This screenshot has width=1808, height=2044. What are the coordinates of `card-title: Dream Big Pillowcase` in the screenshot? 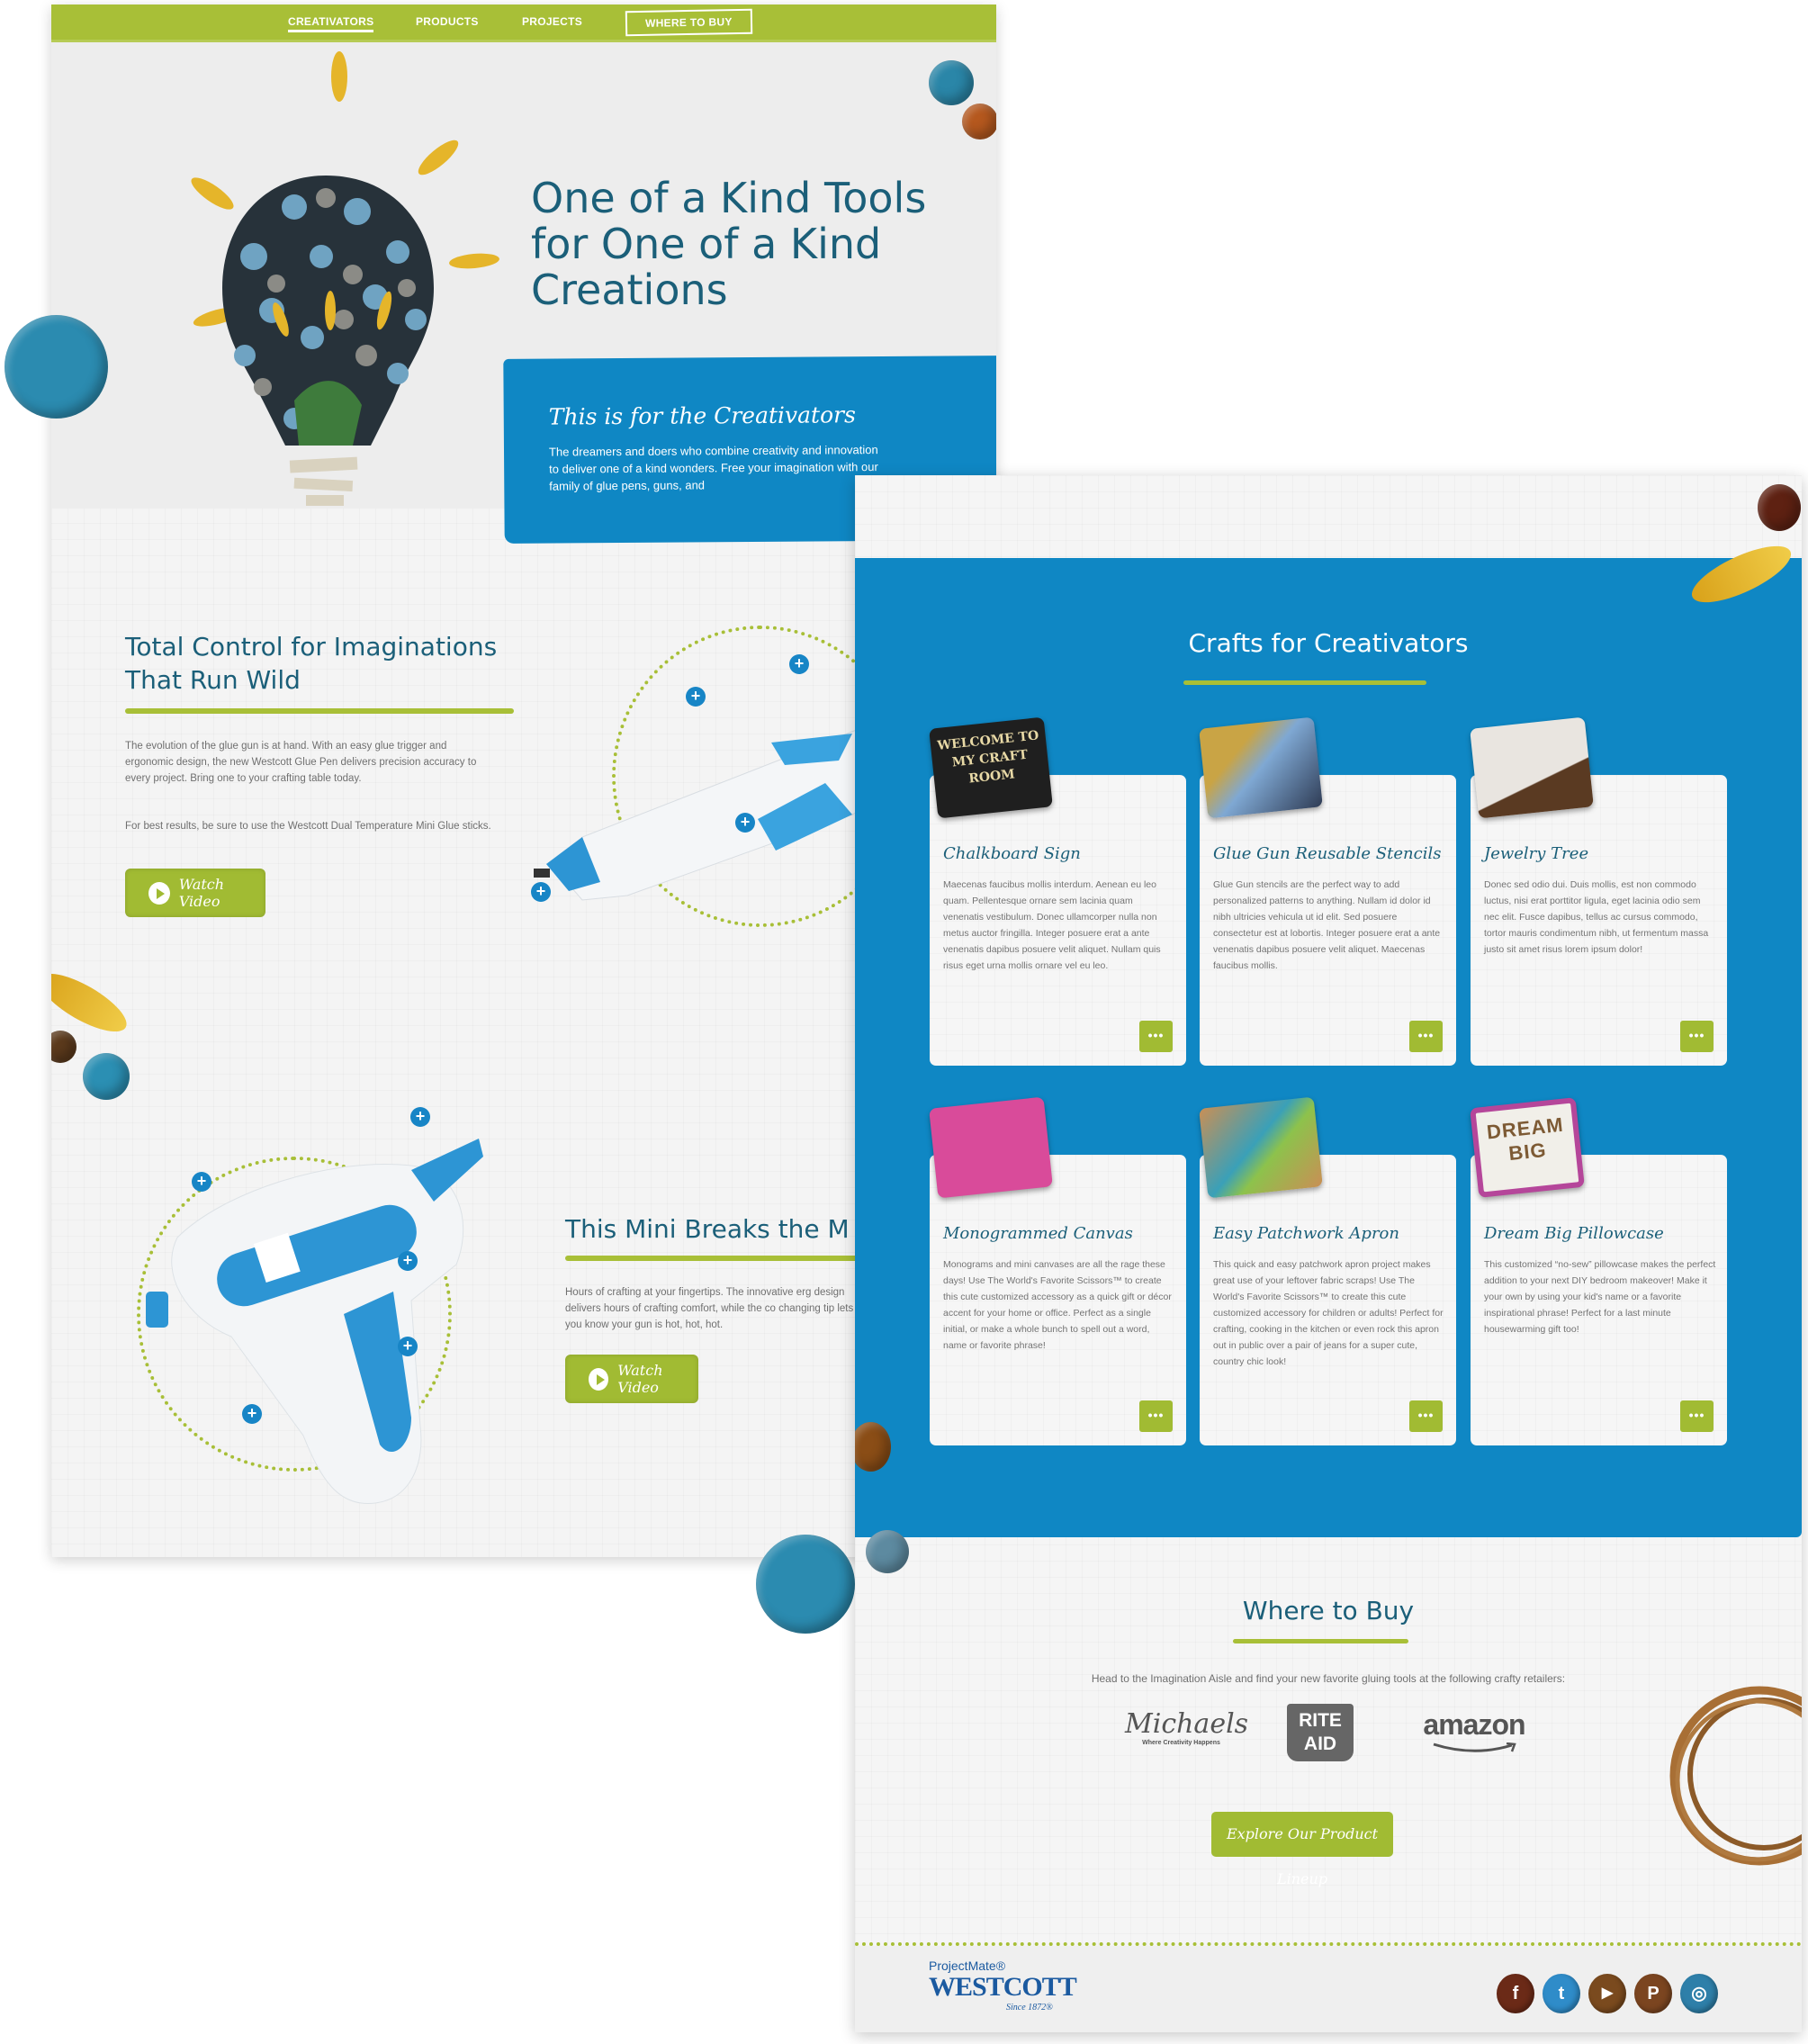 It's located at (1574, 1233).